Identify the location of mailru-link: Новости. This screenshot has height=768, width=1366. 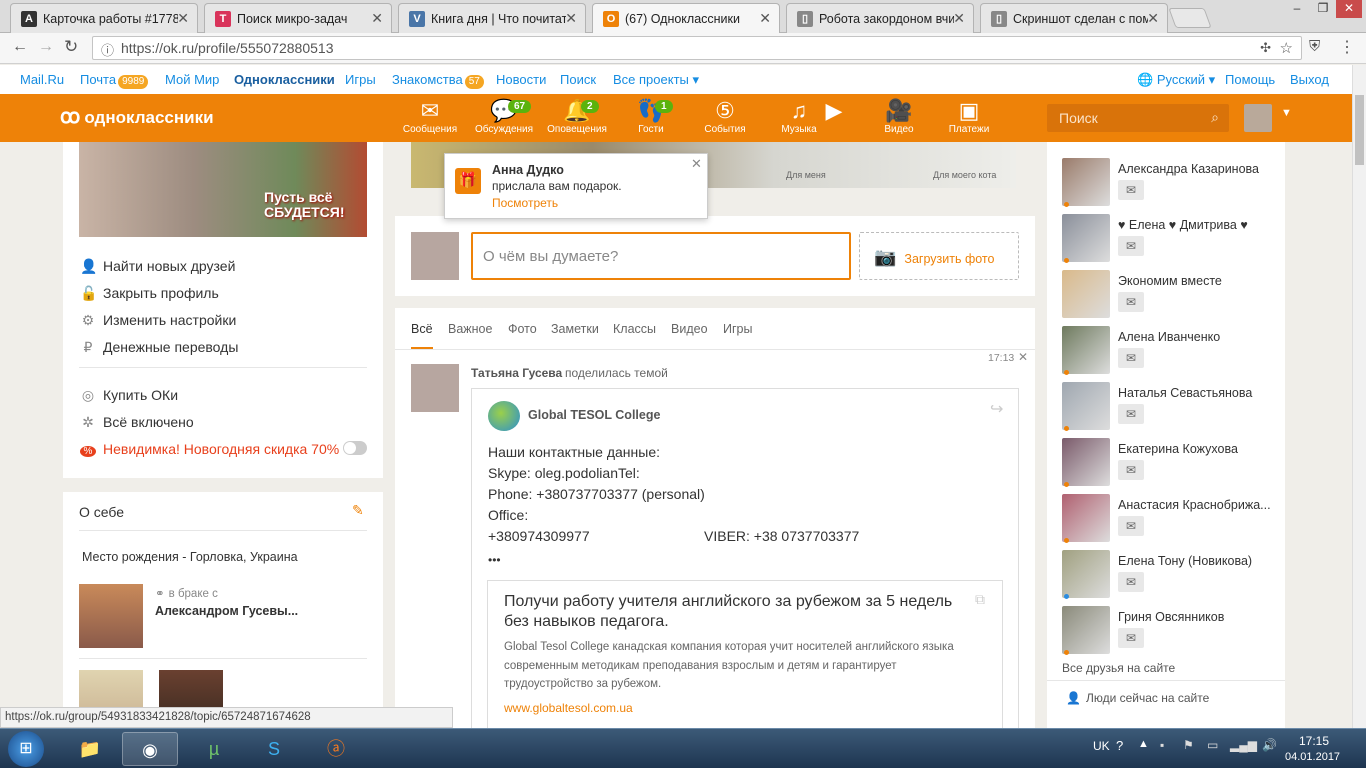
(521, 79).